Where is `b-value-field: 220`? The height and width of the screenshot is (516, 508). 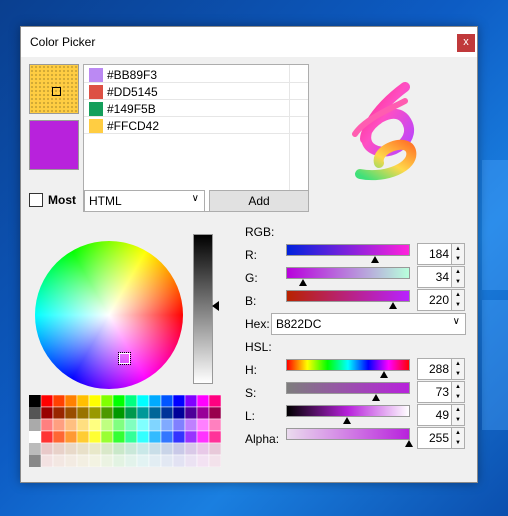 b-value-field: 220 is located at coordinates (435, 300).